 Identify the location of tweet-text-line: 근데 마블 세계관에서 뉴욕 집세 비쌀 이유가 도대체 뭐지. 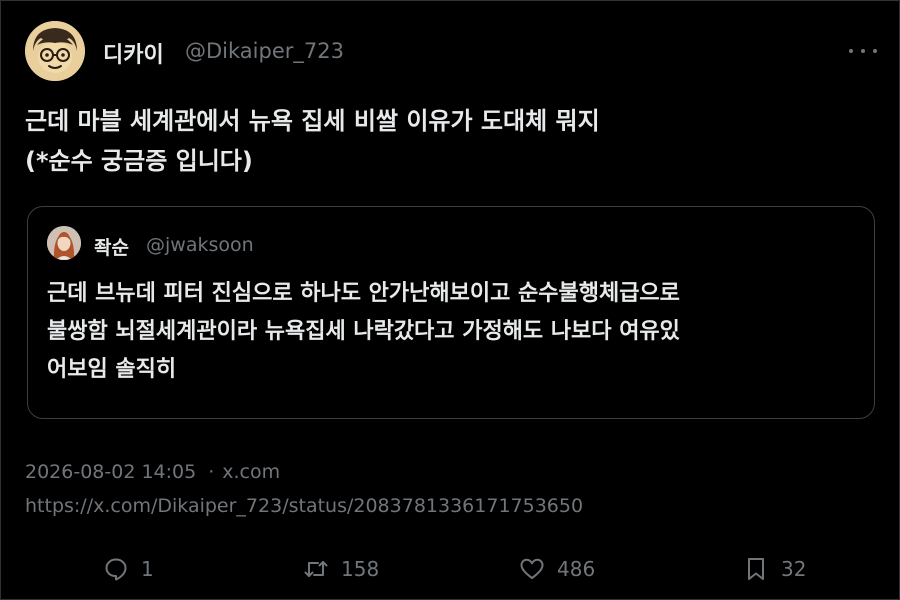
(312, 121).